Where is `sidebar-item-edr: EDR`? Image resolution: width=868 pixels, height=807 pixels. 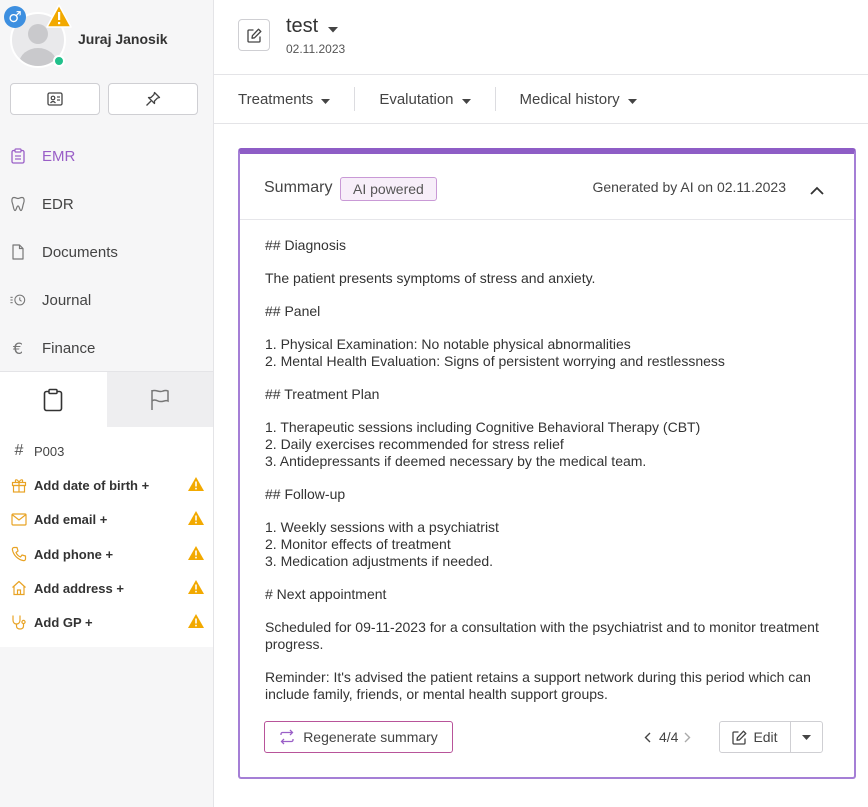
sidebar-item-edr: EDR is located at coordinates (106, 204).